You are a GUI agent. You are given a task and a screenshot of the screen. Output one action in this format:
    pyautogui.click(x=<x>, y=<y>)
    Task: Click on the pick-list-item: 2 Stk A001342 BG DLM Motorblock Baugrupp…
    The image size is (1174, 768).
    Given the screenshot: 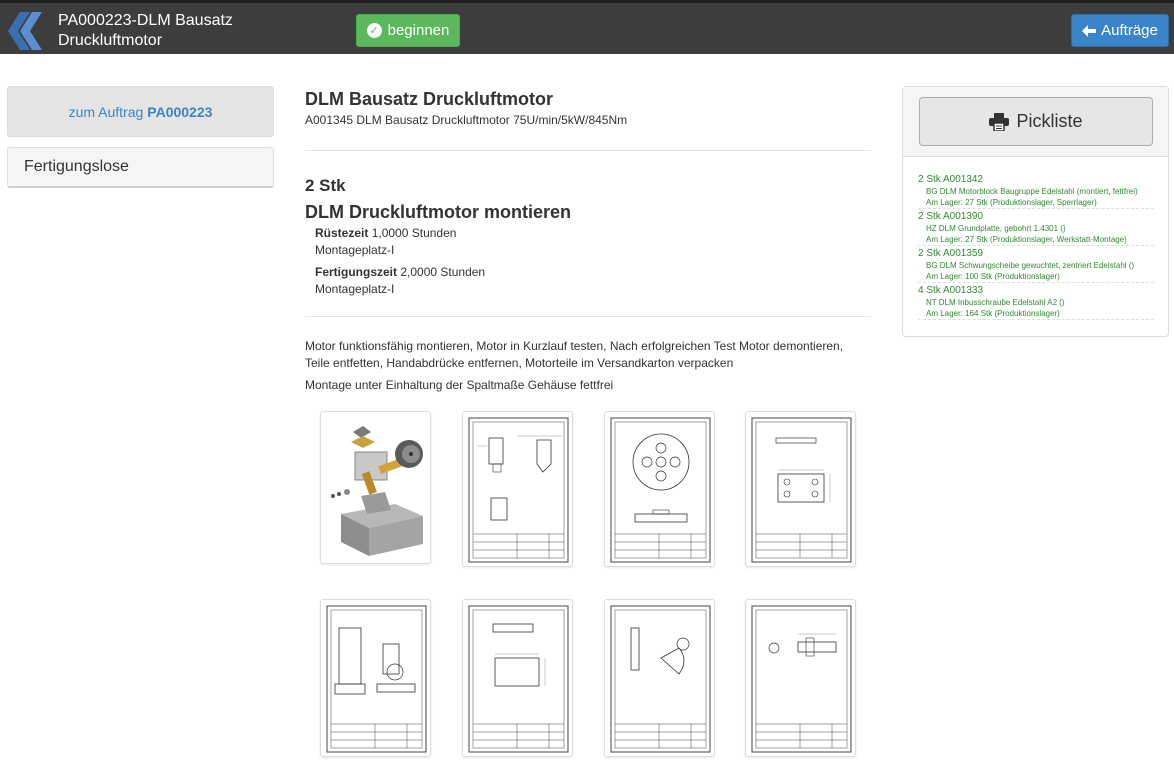 What is the action you would take?
    pyautogui.click(x=1036, y=191)
    